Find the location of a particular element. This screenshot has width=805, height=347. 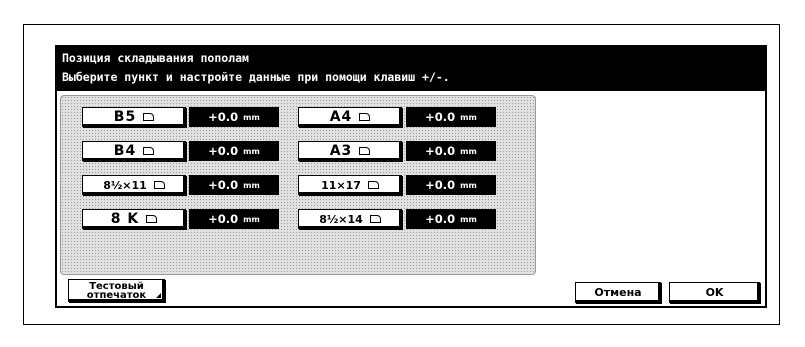

adjust-value-legal: +0.0 mm is located at coordinates (451, 219).